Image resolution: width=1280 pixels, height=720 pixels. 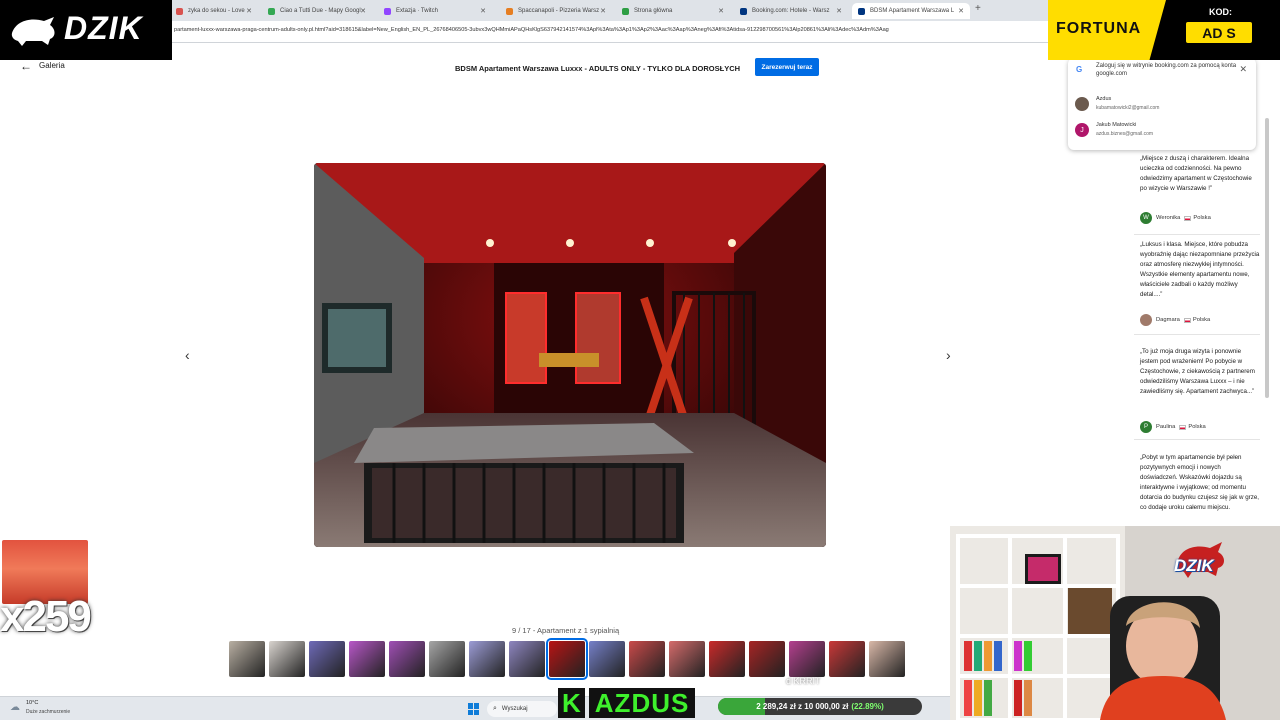 I want to click on donation-separator: z, so click(x=800, y=706).